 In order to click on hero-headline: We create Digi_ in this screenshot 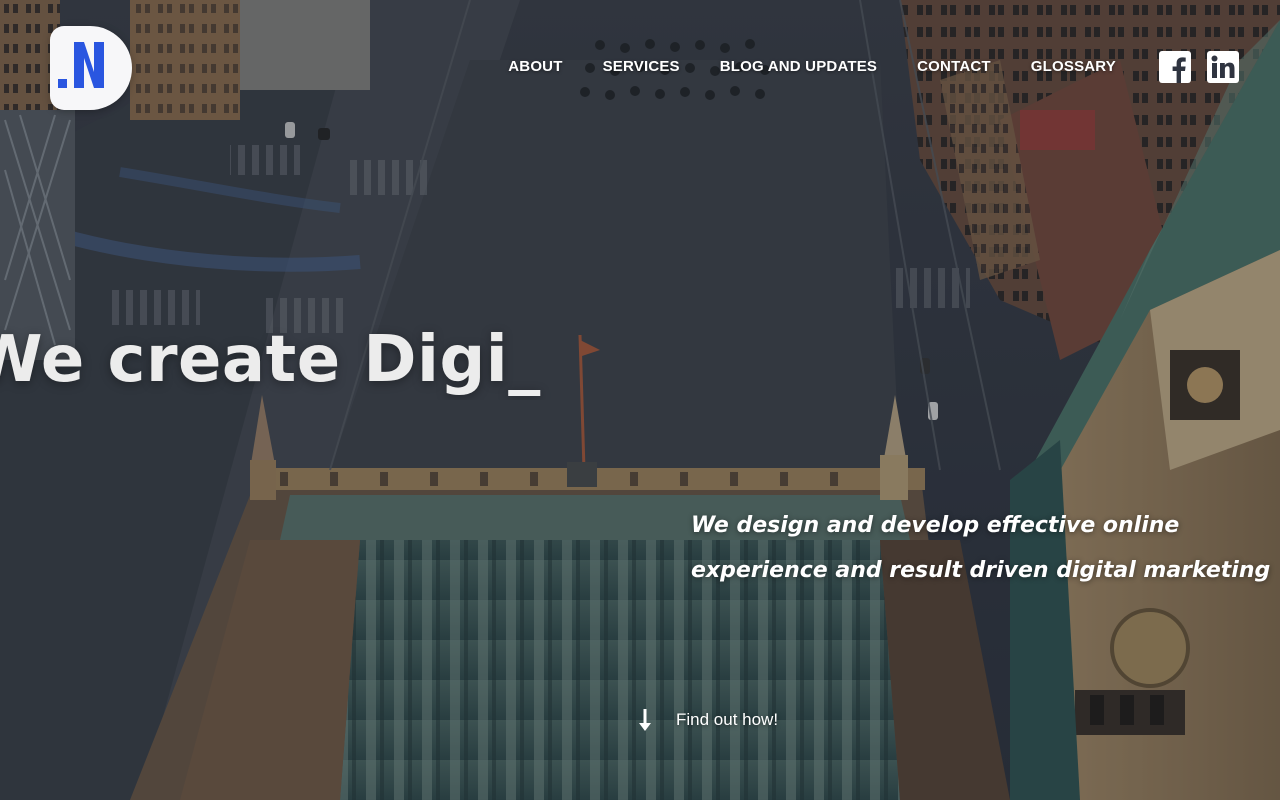, I will do `click(270, 360)`.